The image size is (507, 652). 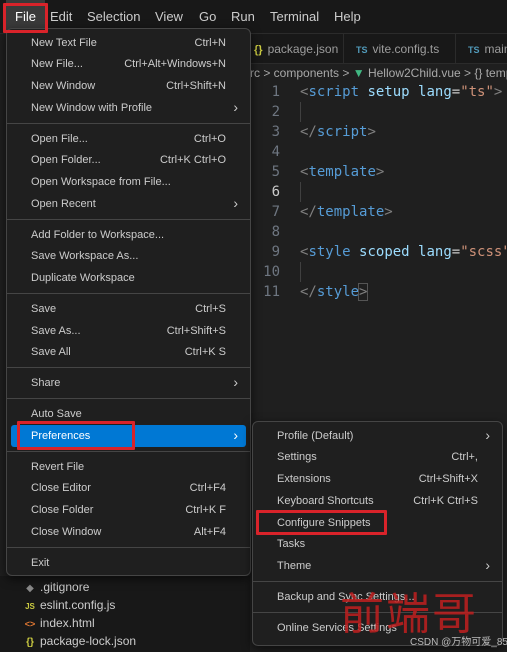 I want to click on file-label: .gitignore, so click(x=65, y=587).